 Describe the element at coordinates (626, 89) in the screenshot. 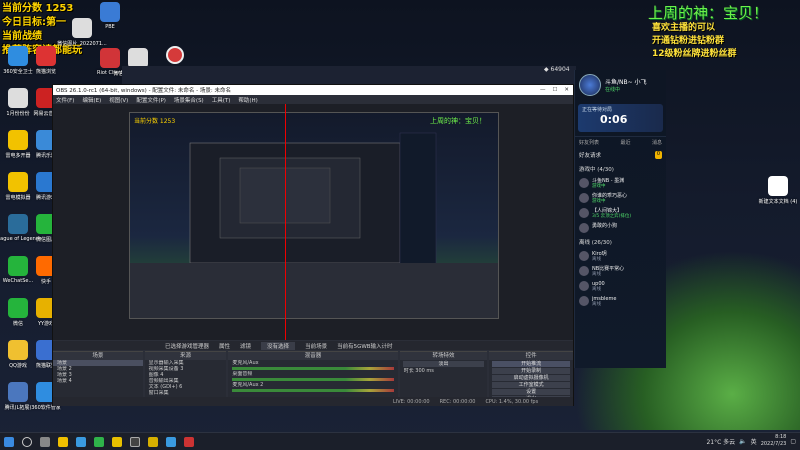

I see `user-status: 在线中` at that location.